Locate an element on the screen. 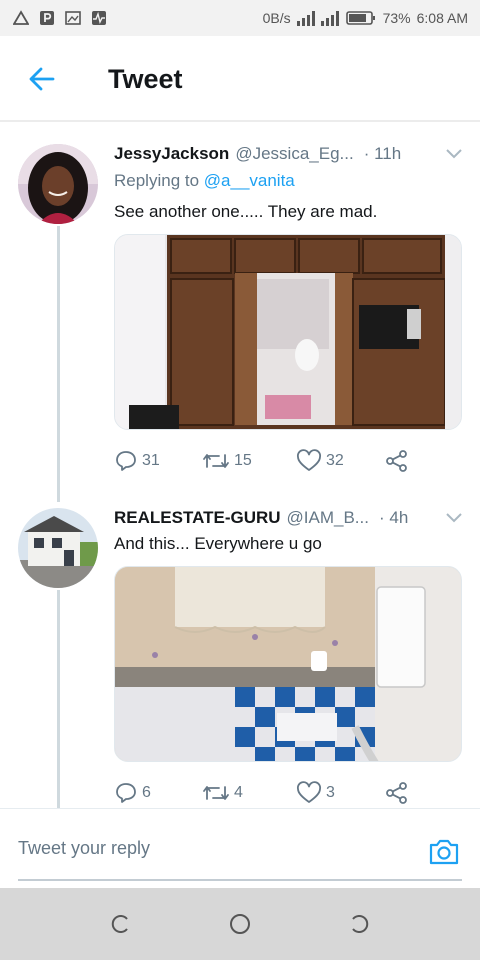 This screenshot has width=480, height=960. header-divider is located at coordinates (240, 121).